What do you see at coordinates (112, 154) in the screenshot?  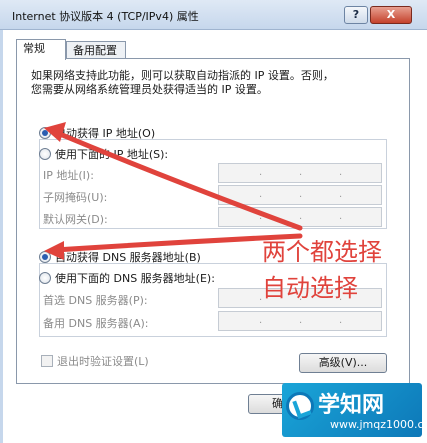 I see `manual-ip-label: 使用下面的 IP 地址(S):` at bounding box center [112, 154].